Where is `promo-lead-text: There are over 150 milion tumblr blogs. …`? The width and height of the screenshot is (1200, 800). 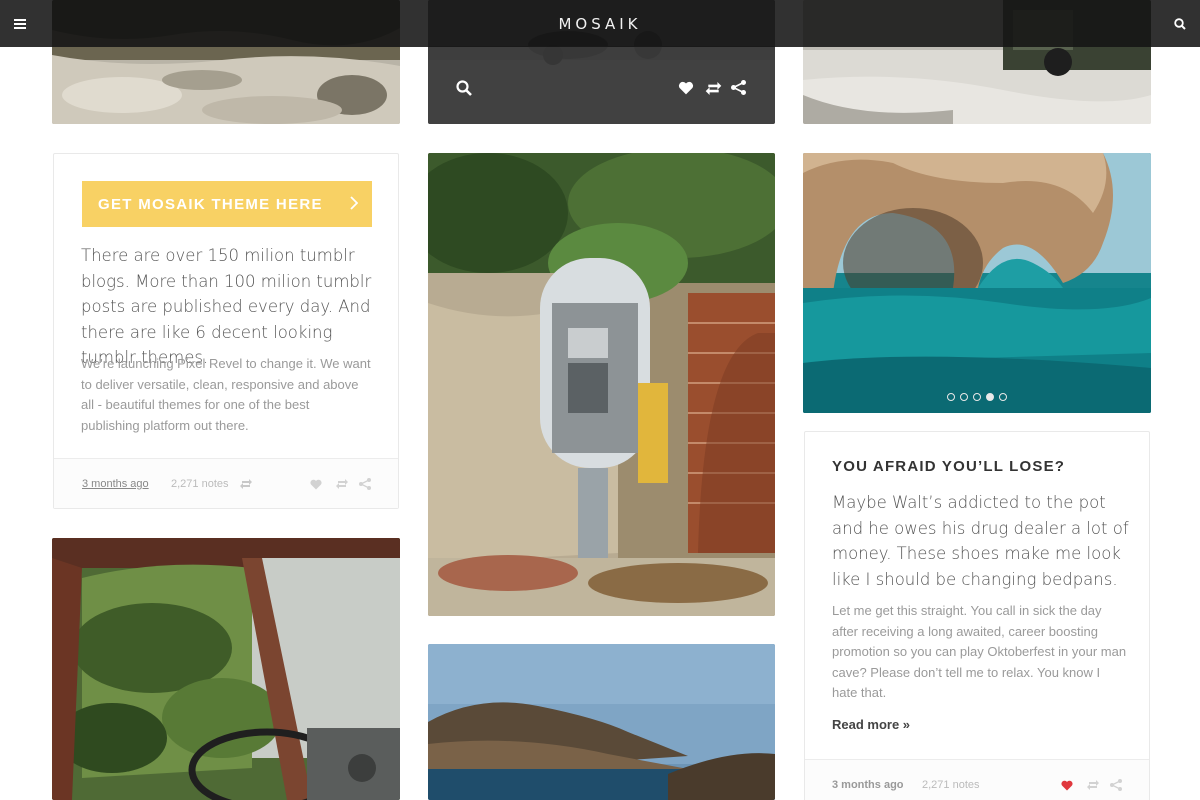 promo-lead-text: There are over 150 milion tumblr blogs. … is located at coordinates (226, 306).